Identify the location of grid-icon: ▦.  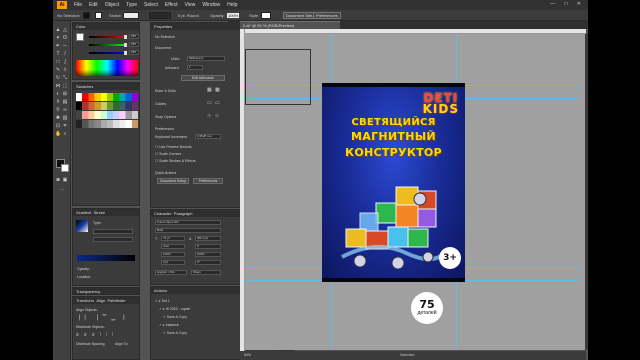
(217, 90).